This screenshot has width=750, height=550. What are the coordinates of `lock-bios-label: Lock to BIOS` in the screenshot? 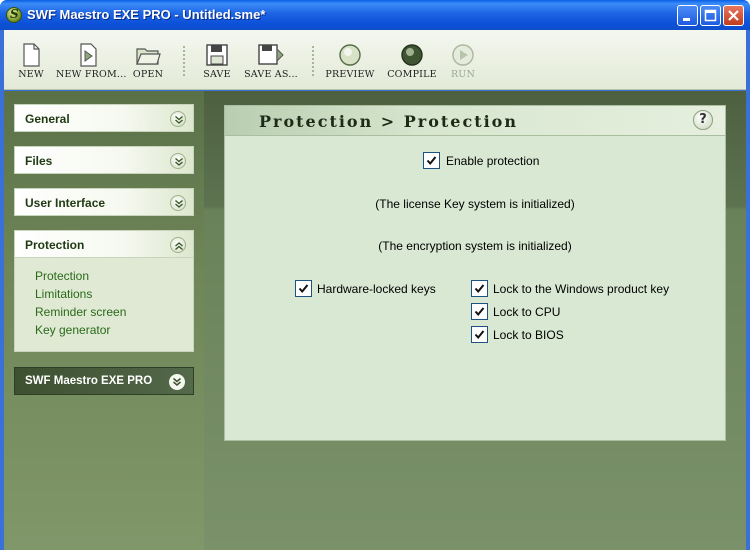 It's located at (528, 335).